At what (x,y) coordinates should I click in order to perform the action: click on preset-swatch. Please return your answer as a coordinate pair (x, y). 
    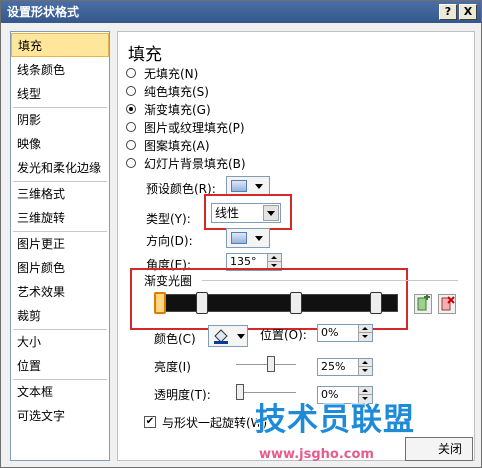
    Looking at the image, I should click on (239, 186).